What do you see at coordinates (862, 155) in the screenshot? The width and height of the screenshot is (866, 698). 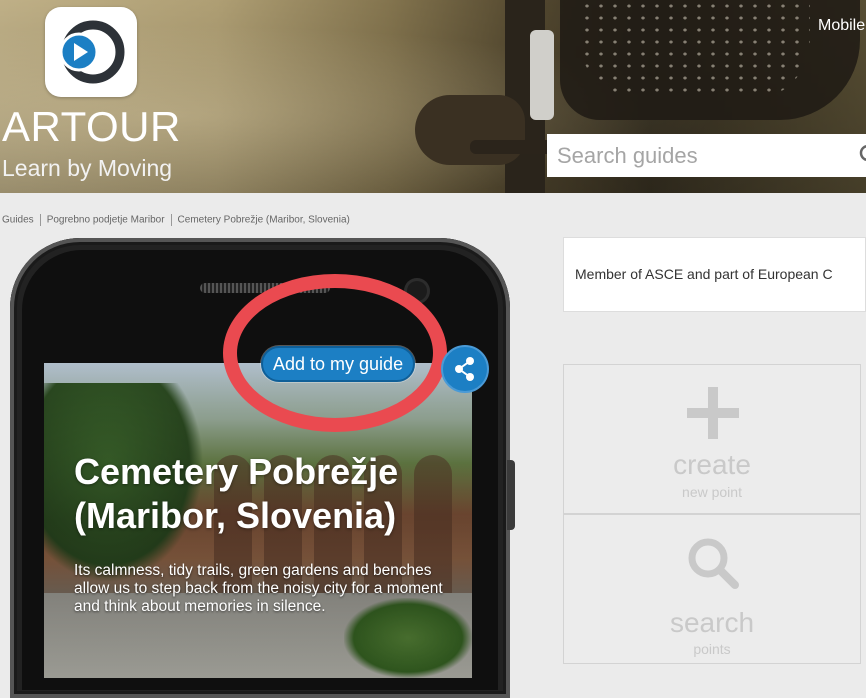 I see `search-icon` at bounding box center [862, 155].